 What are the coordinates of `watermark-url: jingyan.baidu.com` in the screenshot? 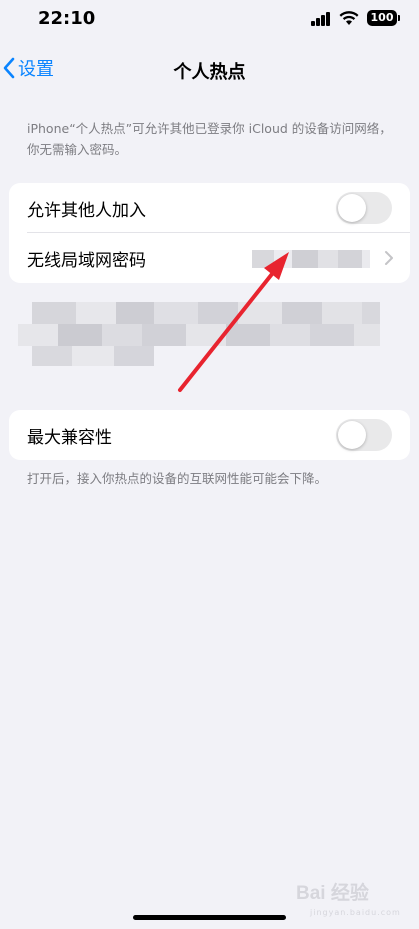 It's located at (355, 912).